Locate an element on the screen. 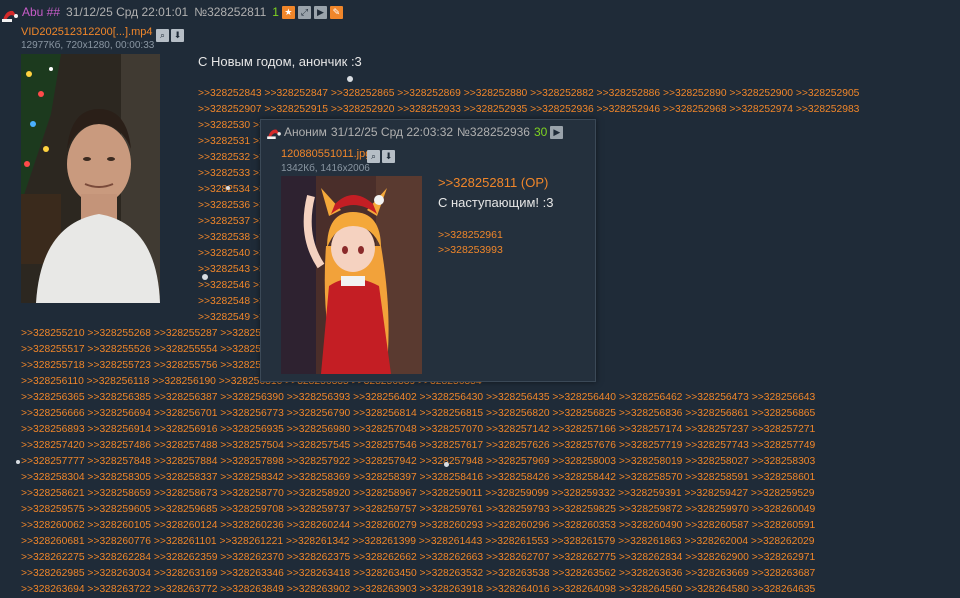 This screenshot has height=598, width=960. poster-name: Abu ## is located at coordinates (41, 12).